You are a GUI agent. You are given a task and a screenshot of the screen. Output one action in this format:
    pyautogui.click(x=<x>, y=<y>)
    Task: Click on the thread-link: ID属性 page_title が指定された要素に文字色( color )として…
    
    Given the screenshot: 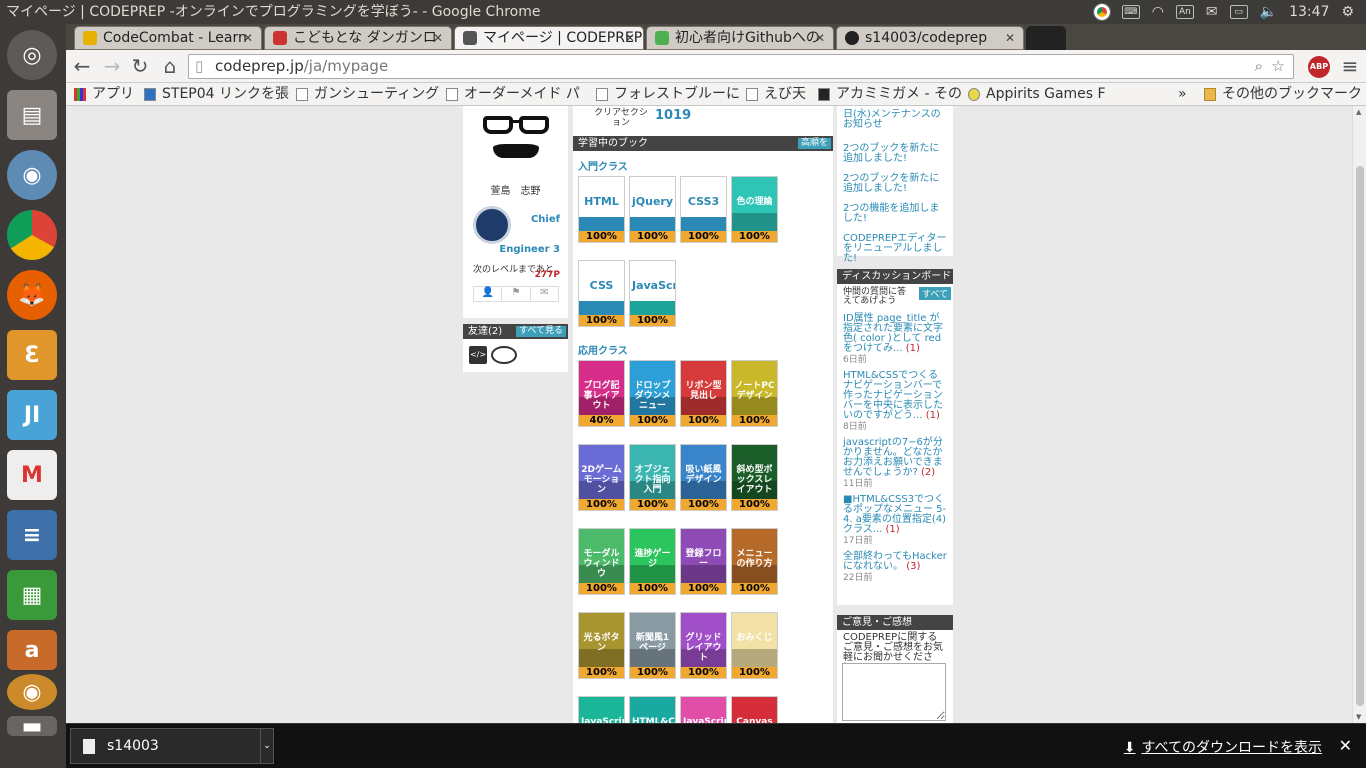 What is the action you would take?
    pyautogui.click(x=895, y=334)
    